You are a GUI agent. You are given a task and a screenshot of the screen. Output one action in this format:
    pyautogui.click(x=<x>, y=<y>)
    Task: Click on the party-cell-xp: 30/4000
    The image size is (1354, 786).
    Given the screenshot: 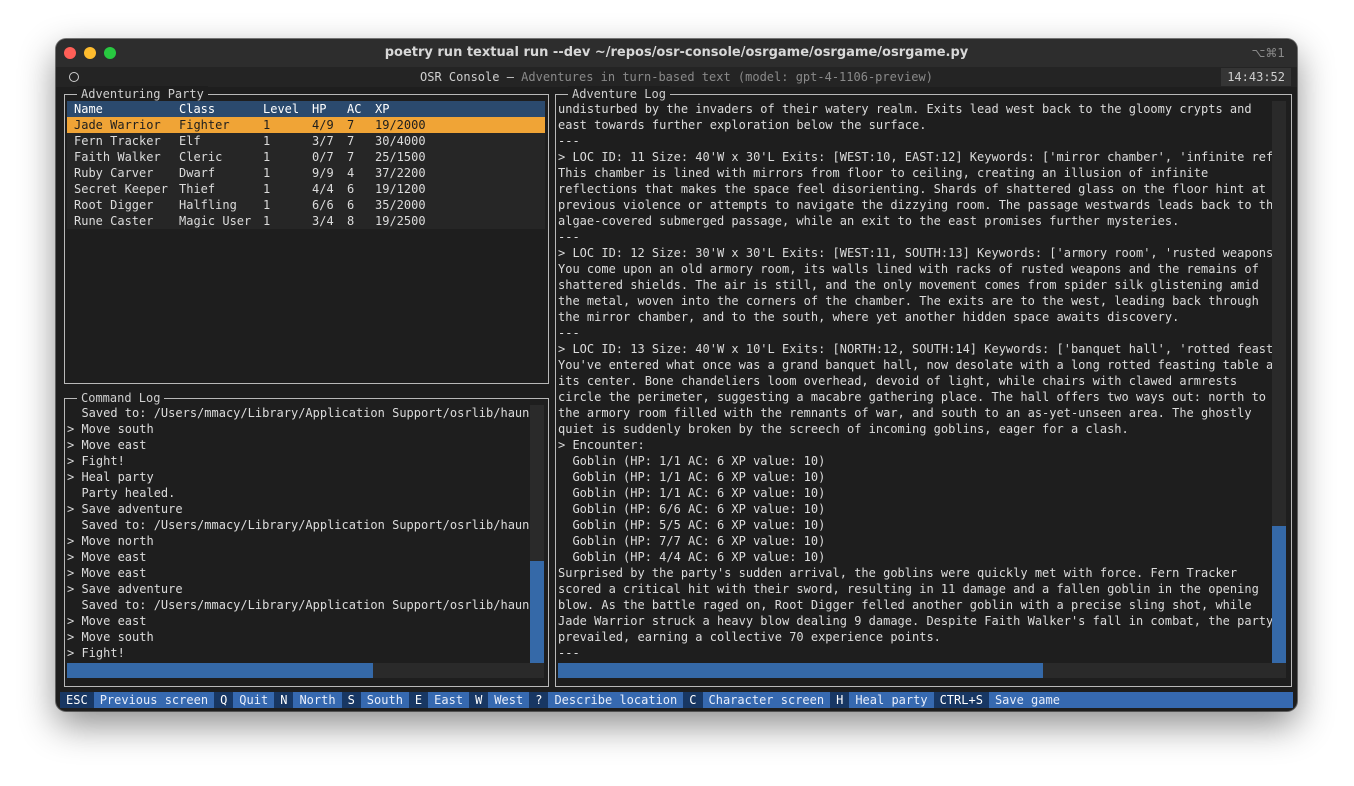 What is the action you would take?
    pyautogui.click(x=400, y=141)
    